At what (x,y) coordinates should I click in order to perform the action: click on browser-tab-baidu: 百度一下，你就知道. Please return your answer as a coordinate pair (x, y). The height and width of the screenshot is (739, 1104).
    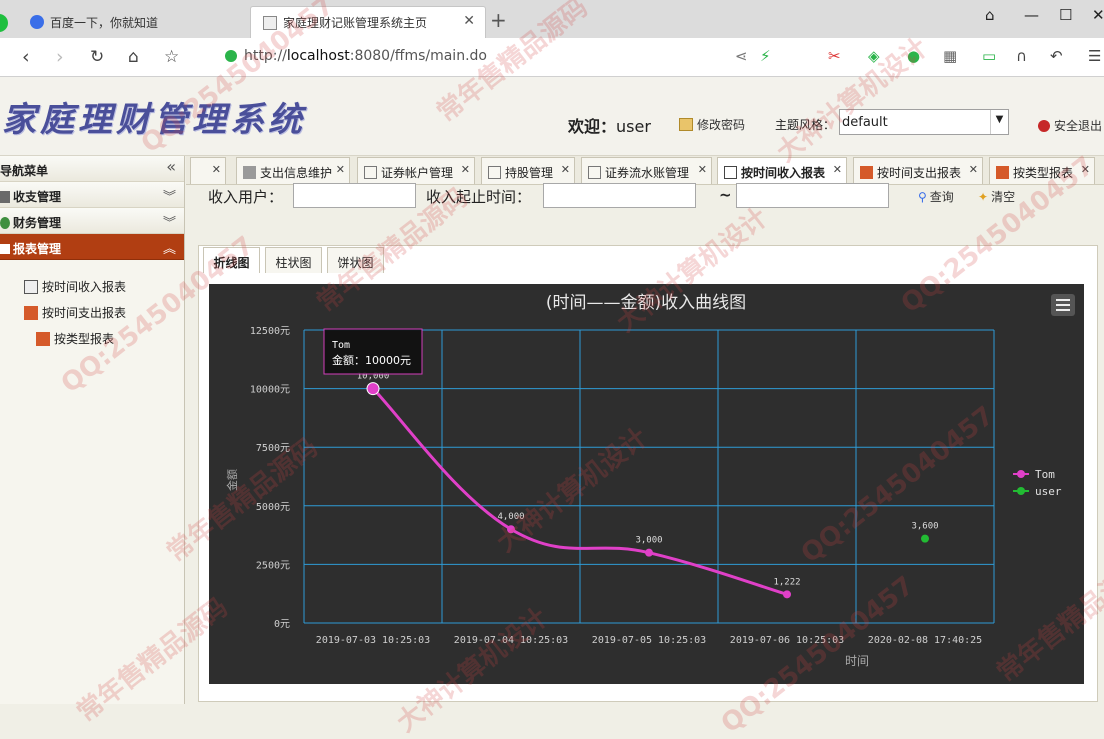
    Looking at the image, I should click on (133, 22).